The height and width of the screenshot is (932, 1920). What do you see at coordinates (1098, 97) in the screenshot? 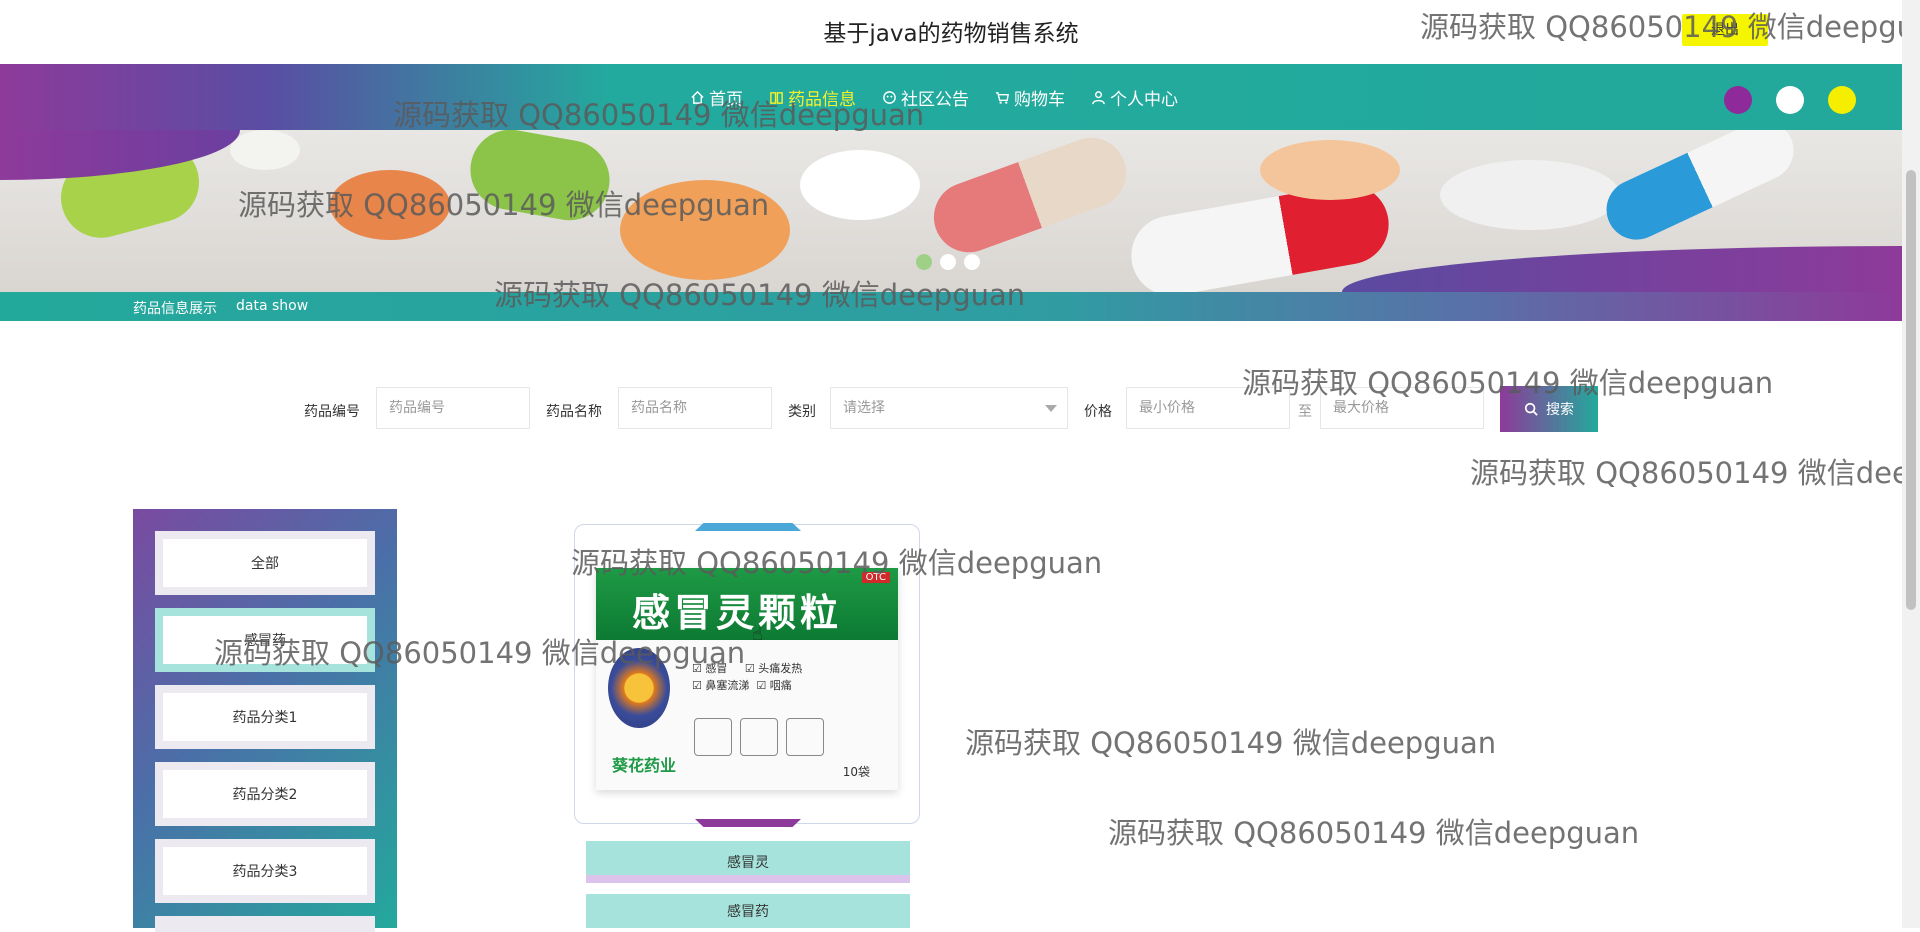
I see `user-icon` at bounding box center [1098, 97].